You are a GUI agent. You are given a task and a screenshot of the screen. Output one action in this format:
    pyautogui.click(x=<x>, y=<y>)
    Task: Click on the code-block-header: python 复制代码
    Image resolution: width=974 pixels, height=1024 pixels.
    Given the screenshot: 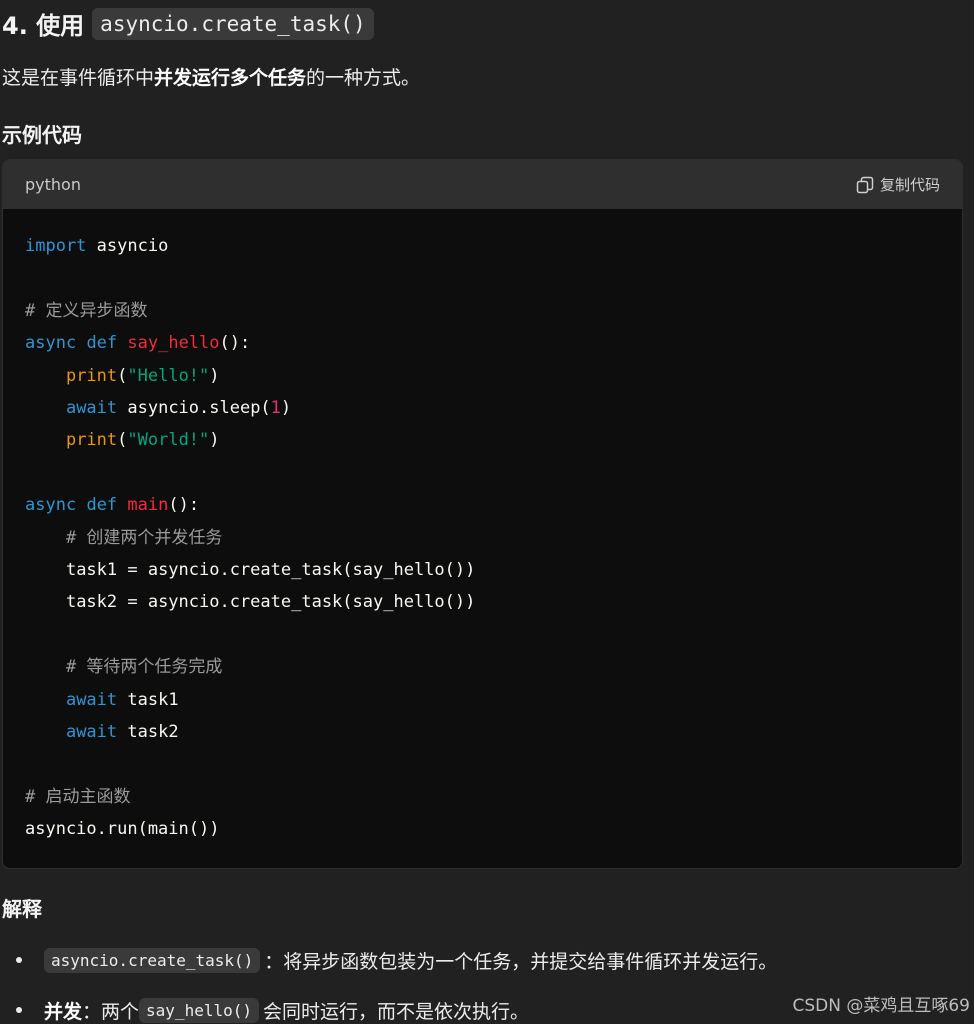 What is the action you would take?
    pyautogui.click(x=482, y=184)
    